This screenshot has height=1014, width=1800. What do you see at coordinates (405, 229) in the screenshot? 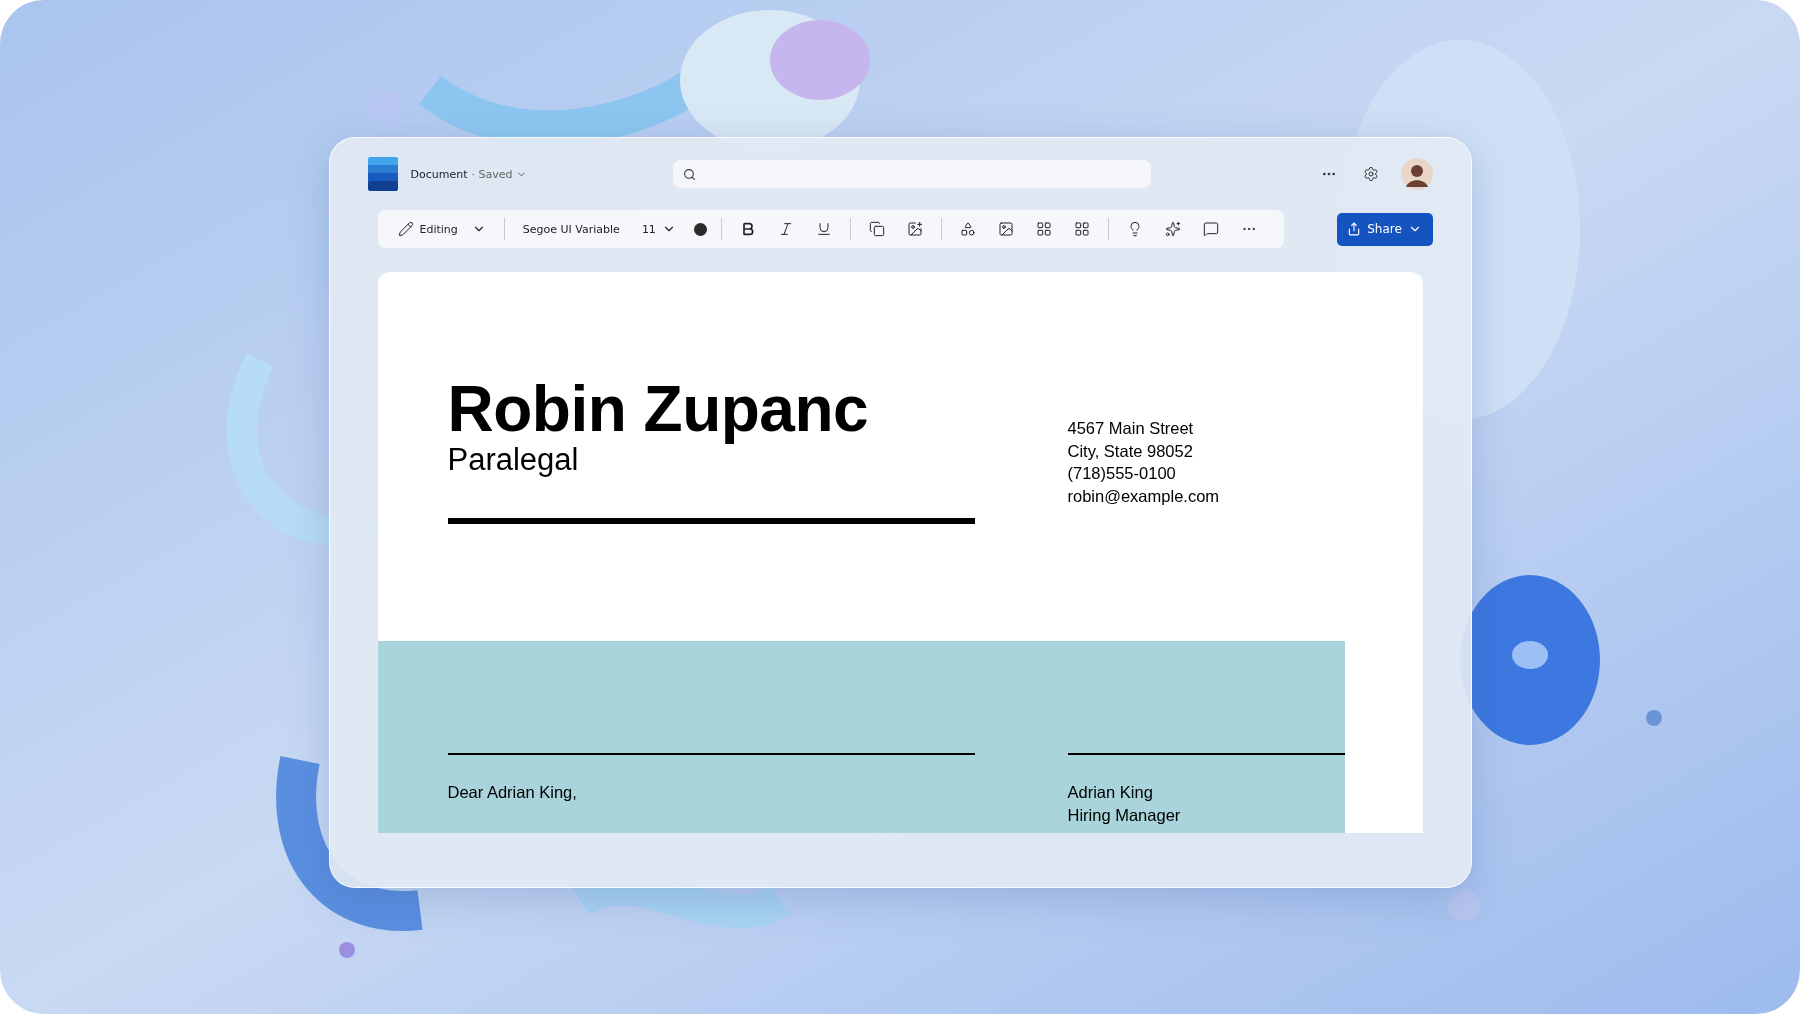
I see `pencil-icon` at bounding box center [405, 229].